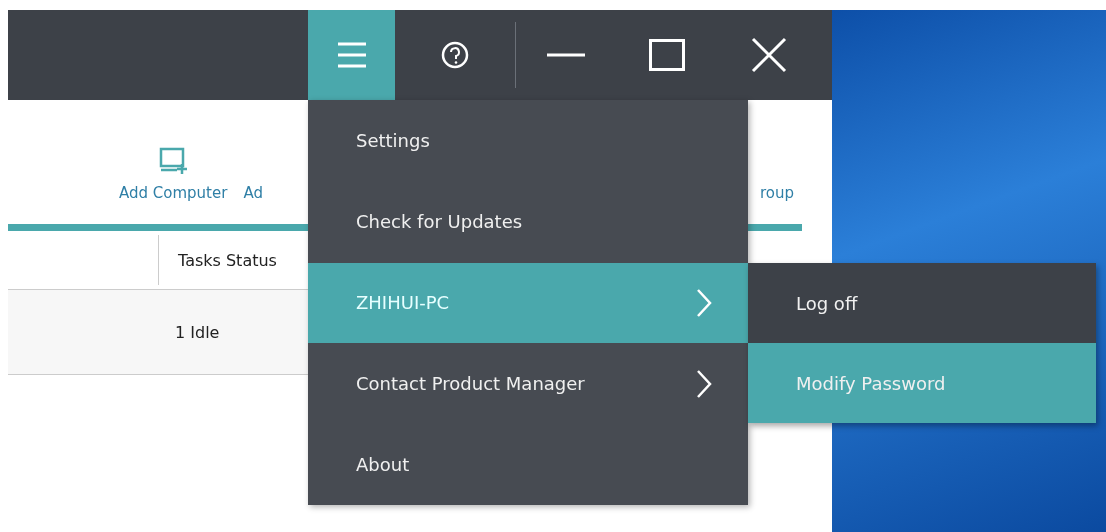 This screenshot has height=532, width=1106. I want to click on close-icon, so click(769, 55).